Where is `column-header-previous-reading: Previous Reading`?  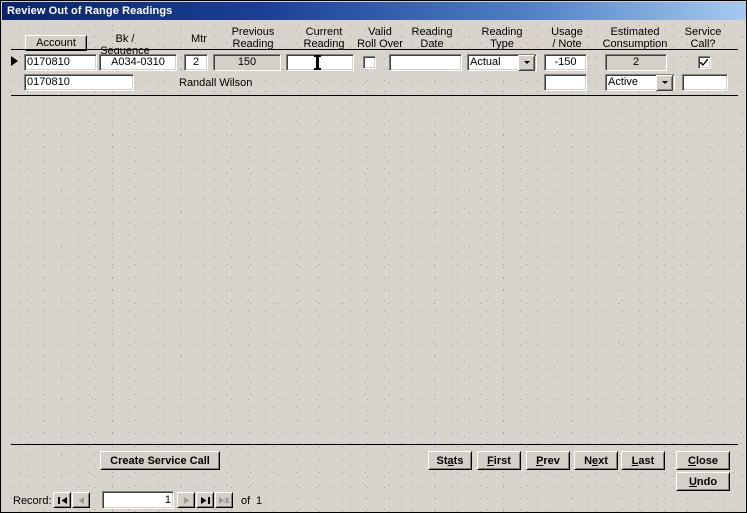 column-header-previous-reading: Previous Reading is located at coordinates (253, 38).